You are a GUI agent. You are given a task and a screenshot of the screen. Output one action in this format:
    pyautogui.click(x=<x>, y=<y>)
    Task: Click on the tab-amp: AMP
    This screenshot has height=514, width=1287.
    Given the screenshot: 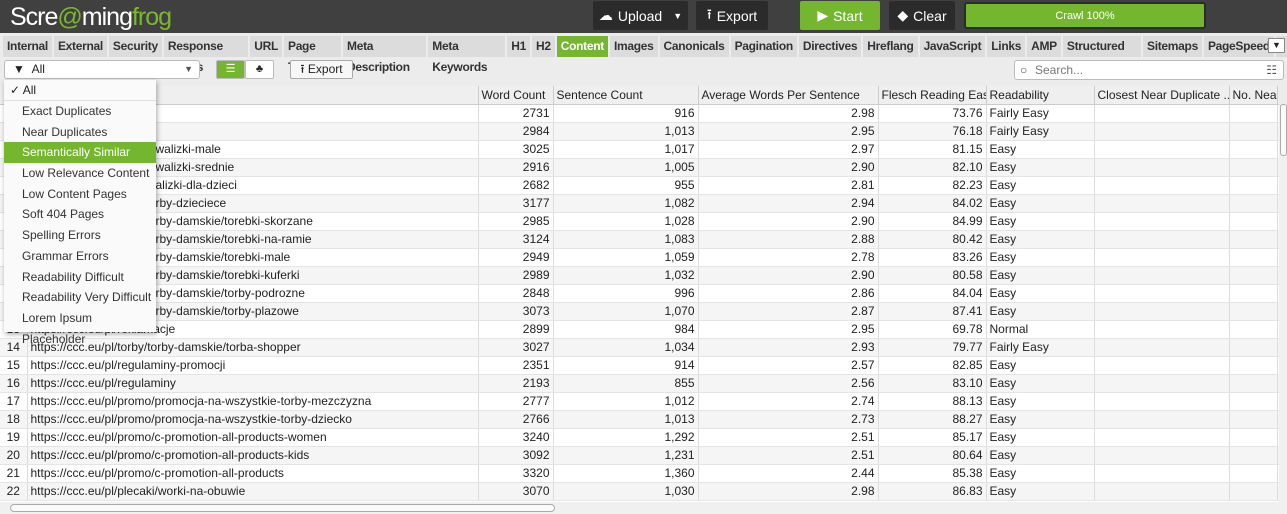 What is the action you would take?
    pyautogui.click(x=1044, y=46)
    